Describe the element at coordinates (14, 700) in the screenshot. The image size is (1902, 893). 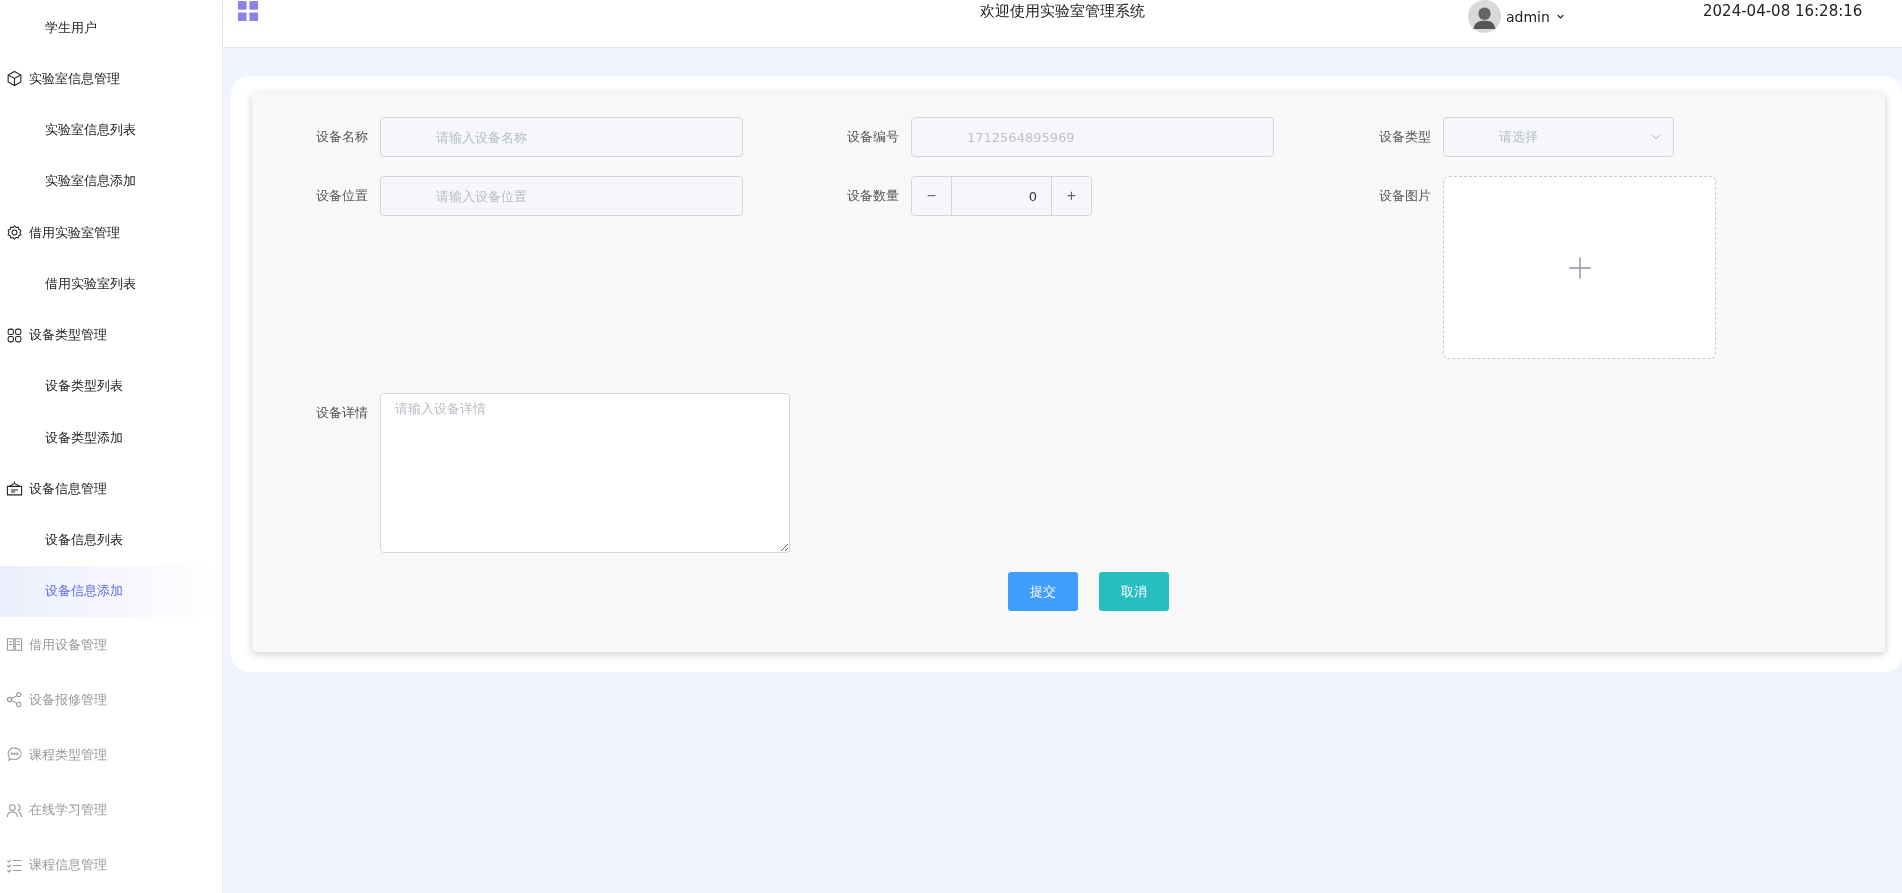
I see `share-icon` at that location.